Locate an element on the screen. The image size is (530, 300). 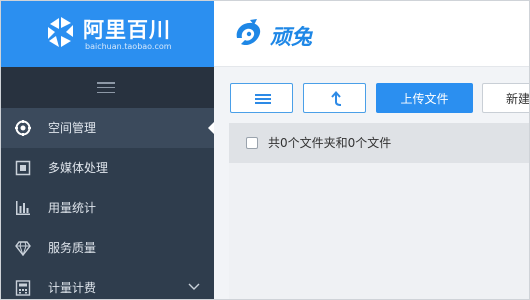
go-up-button is located at coordinates (334, 98).